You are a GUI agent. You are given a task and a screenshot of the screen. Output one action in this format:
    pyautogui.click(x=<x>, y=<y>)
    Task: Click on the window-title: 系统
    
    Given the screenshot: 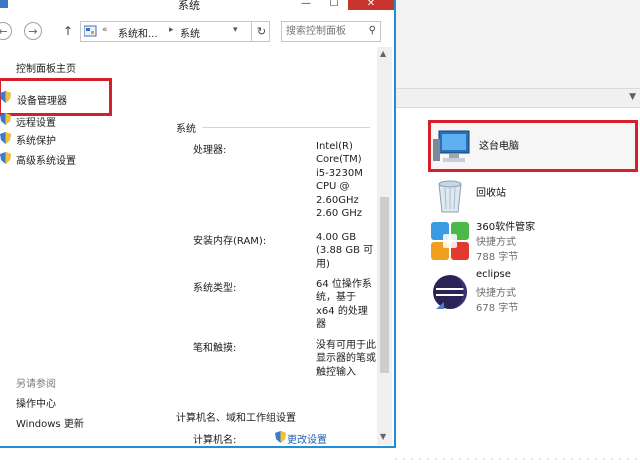 What is the action you would take?
    pyautogui.click(x=189, y=6)
    